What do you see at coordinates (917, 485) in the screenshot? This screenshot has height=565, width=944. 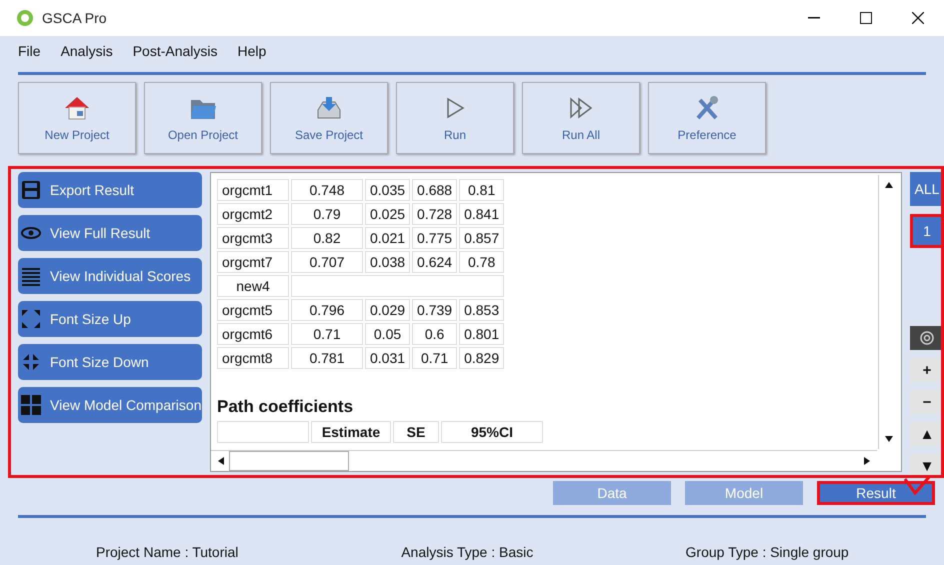 I see `check-mark-icon` at bounding box center [917, 485].